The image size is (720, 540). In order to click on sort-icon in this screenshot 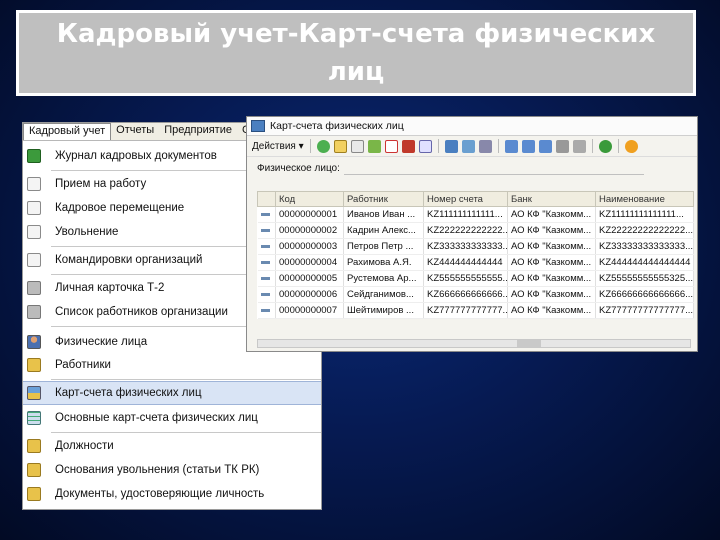, I will do `click(579, 146)`.